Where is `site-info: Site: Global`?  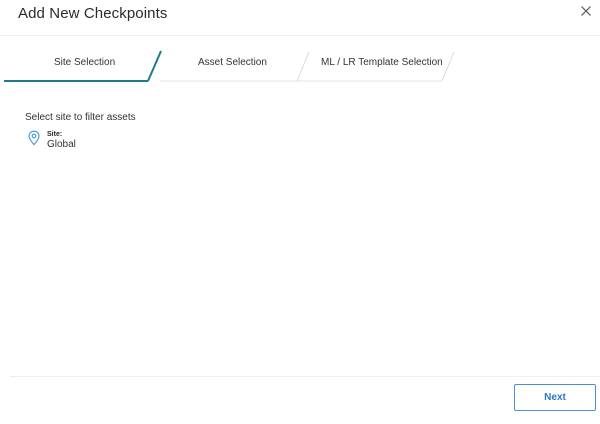
site-info: Site: Global is located at coordinates (61, 140).